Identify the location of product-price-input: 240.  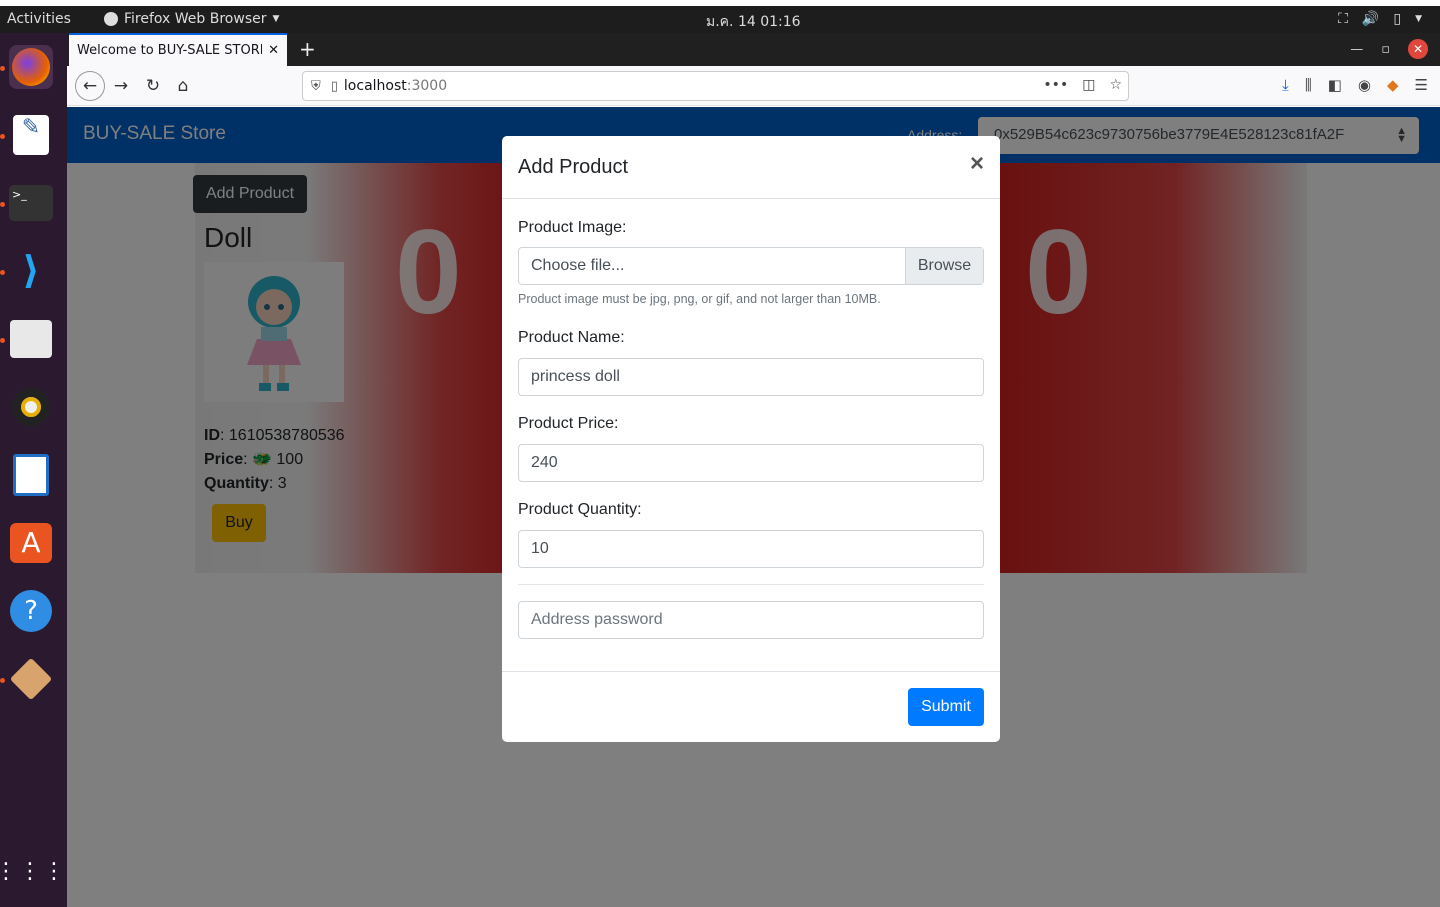
(751, 463).